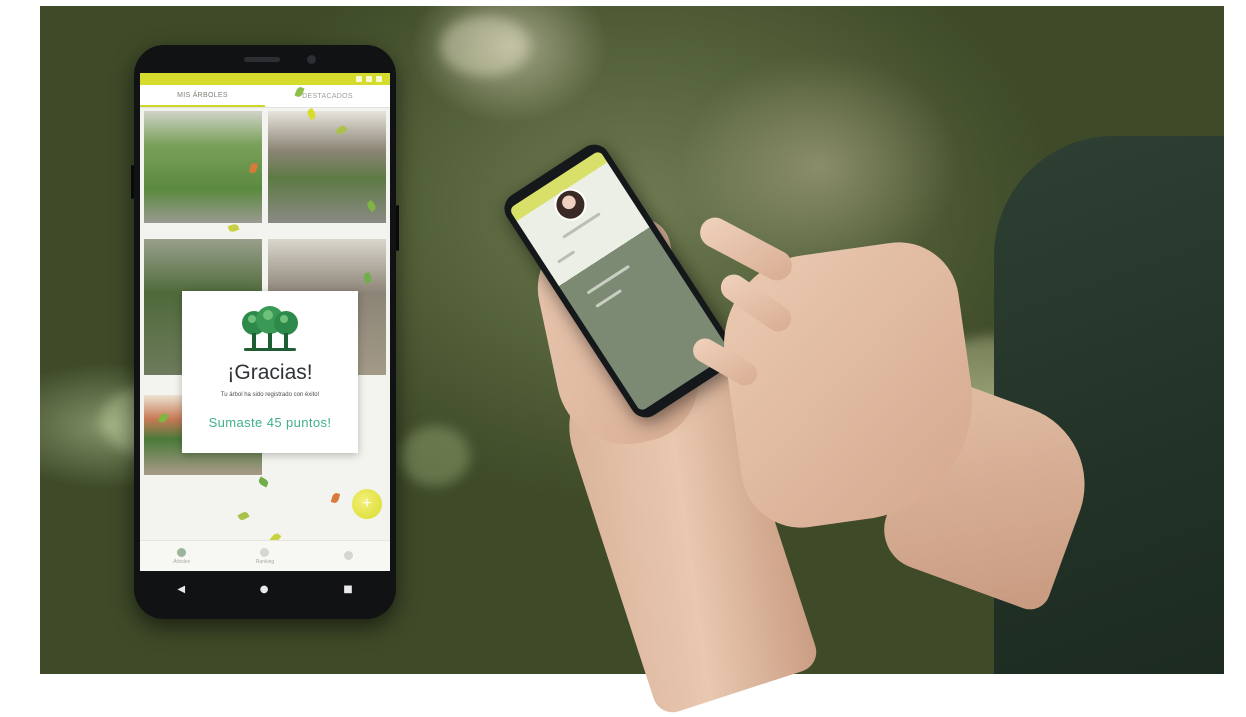 The image size is (1246, 717). Describe the element at coordinates (262, 59) in the screenshot. I see `phone-speaker` at that location.